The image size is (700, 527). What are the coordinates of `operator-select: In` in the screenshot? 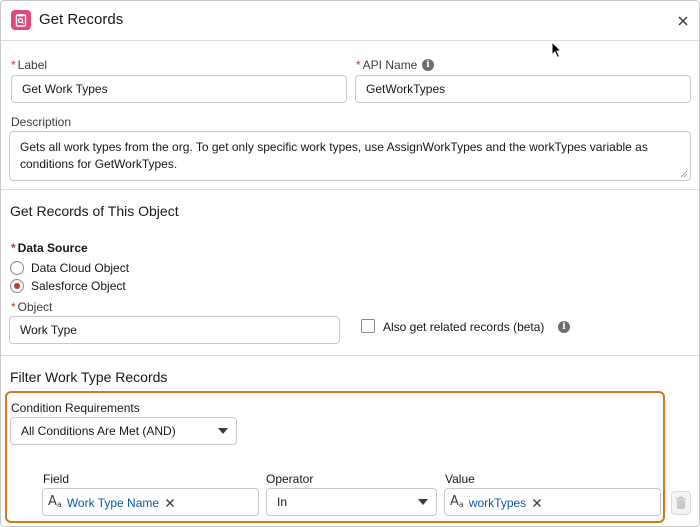 It's located at (351, 502).